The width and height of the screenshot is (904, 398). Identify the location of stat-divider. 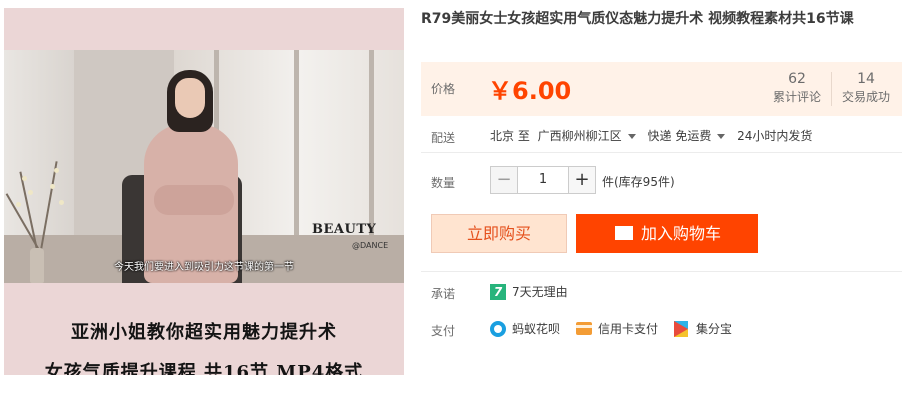
(831, 89).